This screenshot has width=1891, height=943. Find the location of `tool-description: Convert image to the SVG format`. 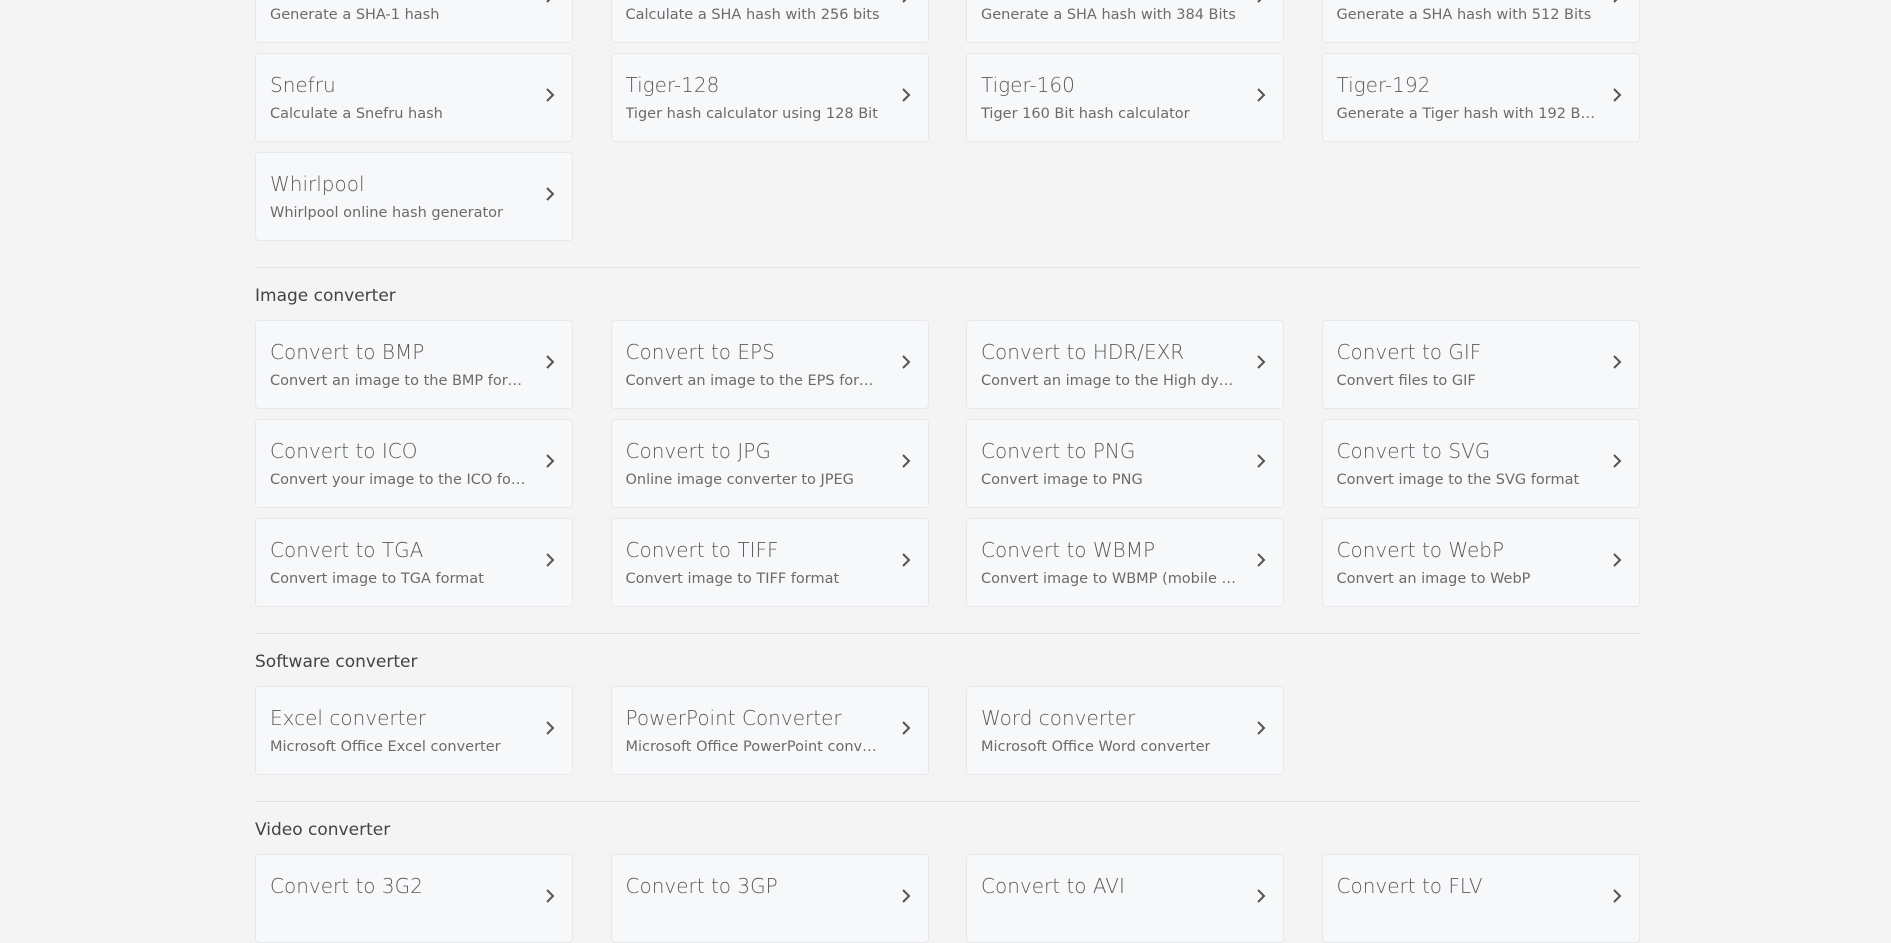

tool-description: Convert image to the SVG format is located at coordinates (1458, 480).